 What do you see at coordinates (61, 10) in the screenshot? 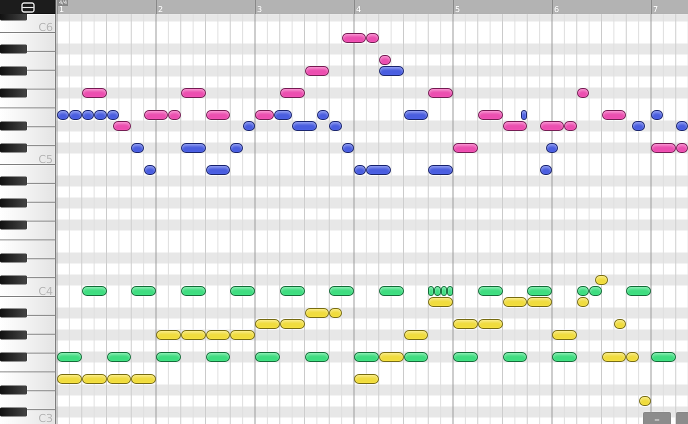
I see `bar-number: 1` at bounding box center [61, 10].